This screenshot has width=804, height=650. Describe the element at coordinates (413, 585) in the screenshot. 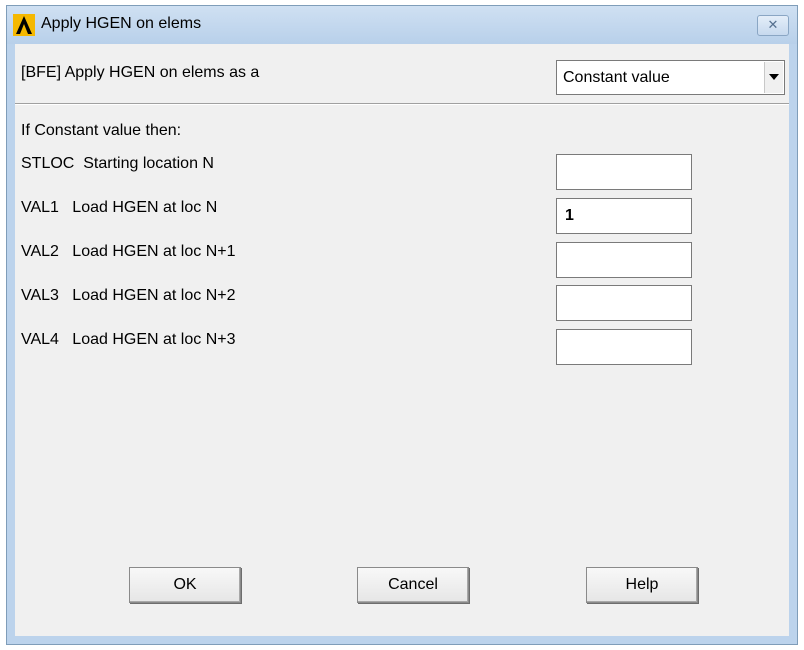

I see `cancel-button: Cancel` at that location.